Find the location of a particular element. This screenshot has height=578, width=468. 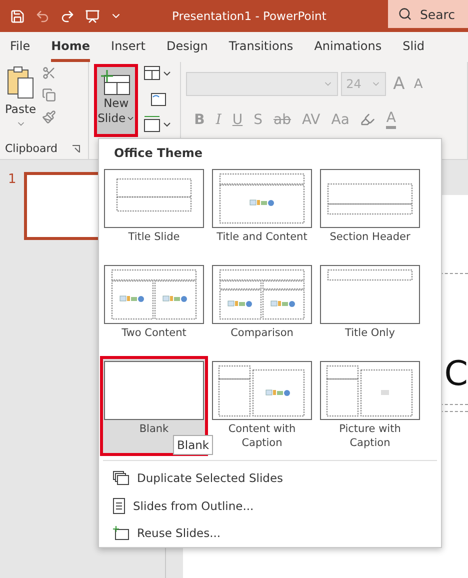

save-icon is located at coordinates (17, 16).